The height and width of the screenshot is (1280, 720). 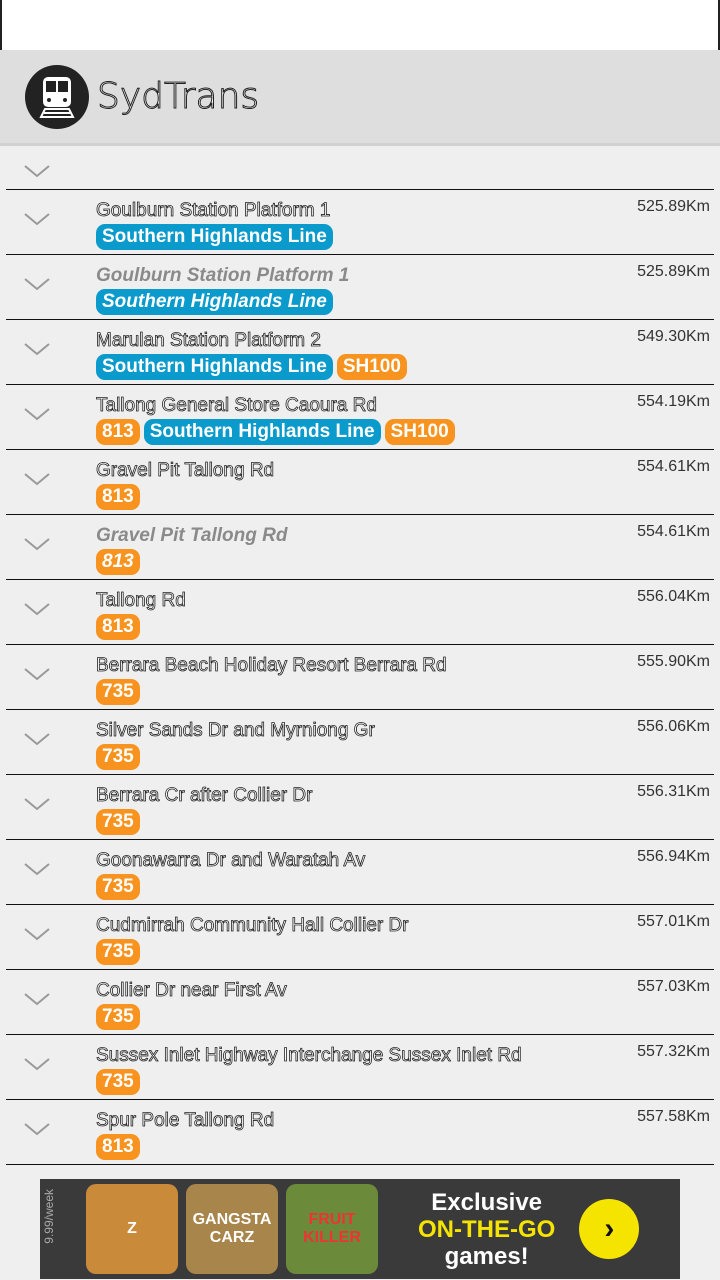 I want to click on ad-game-tile: FRUIT KILLER, so click(x=332, y=1229).